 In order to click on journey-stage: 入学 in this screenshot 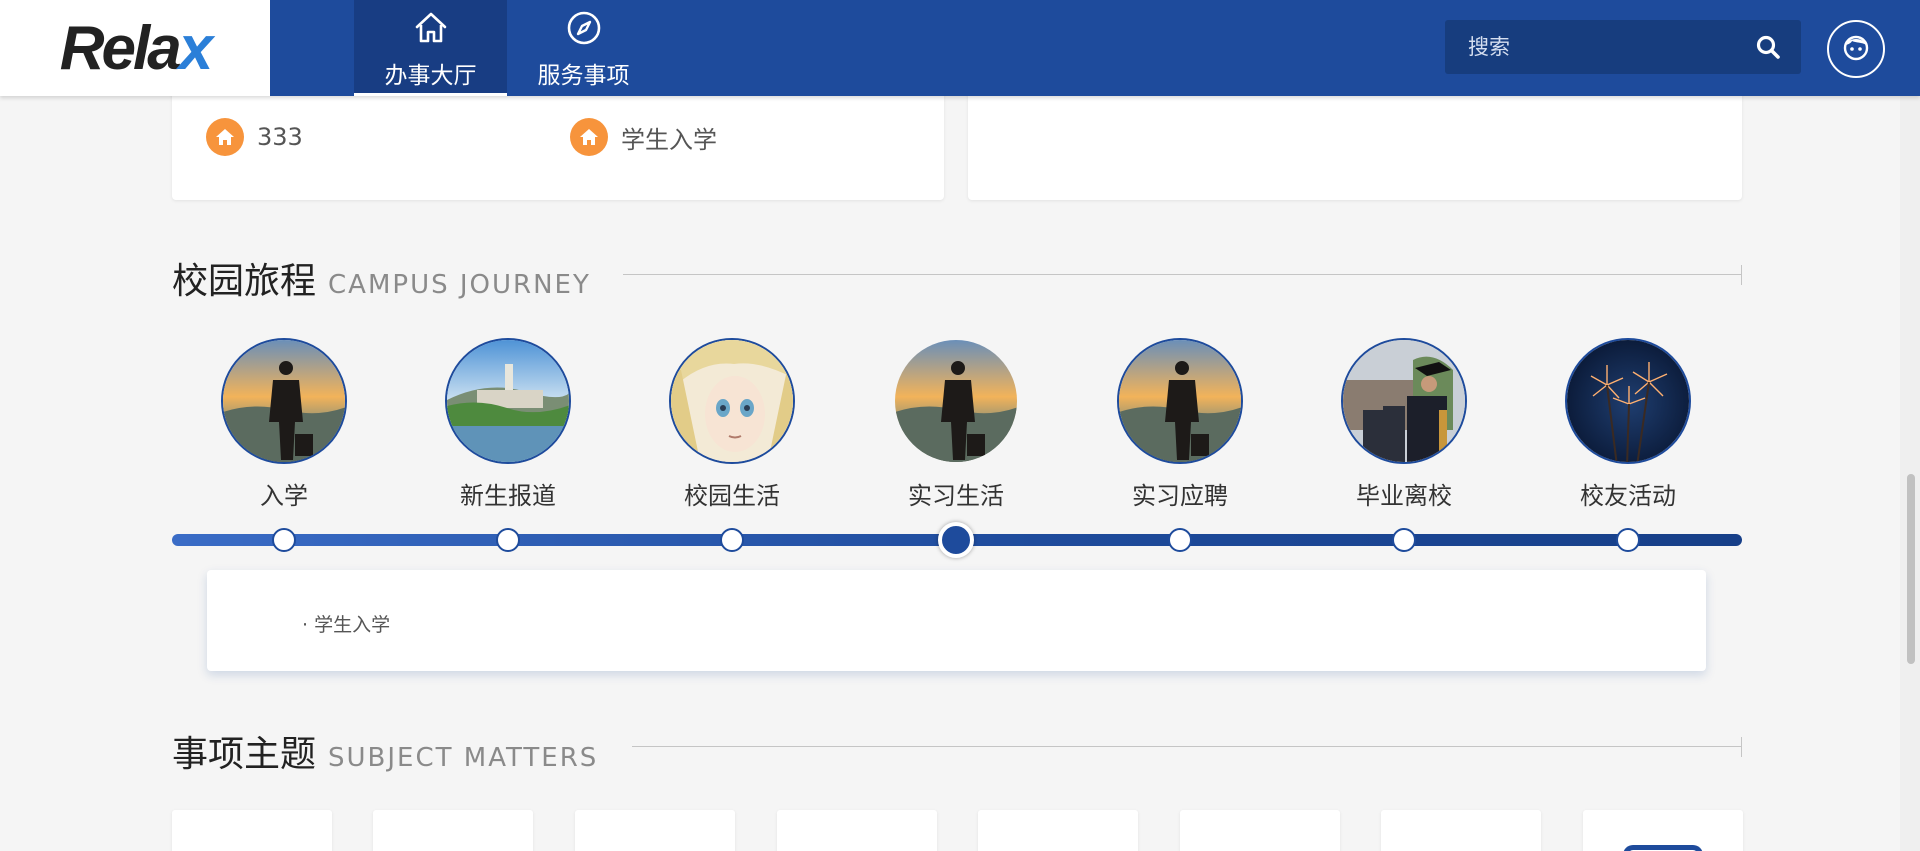, I will do `click(284, 424)`.